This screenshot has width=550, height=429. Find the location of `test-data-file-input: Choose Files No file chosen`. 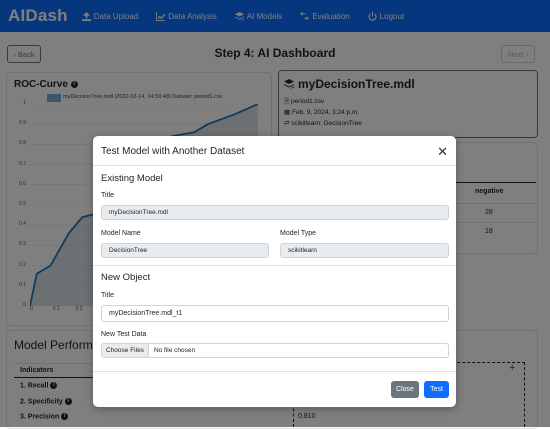

test-data-file-input: Choose Files No file chosen is located at coordinates (275, 350).